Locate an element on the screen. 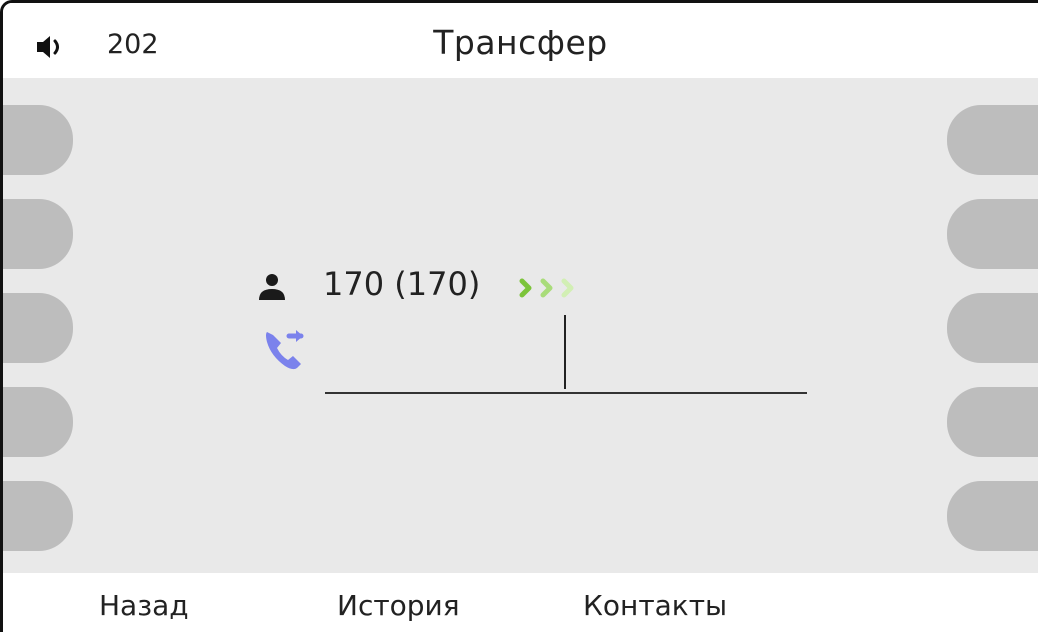  contacts-softkey: Контакты is located at coordinates (655, 605).